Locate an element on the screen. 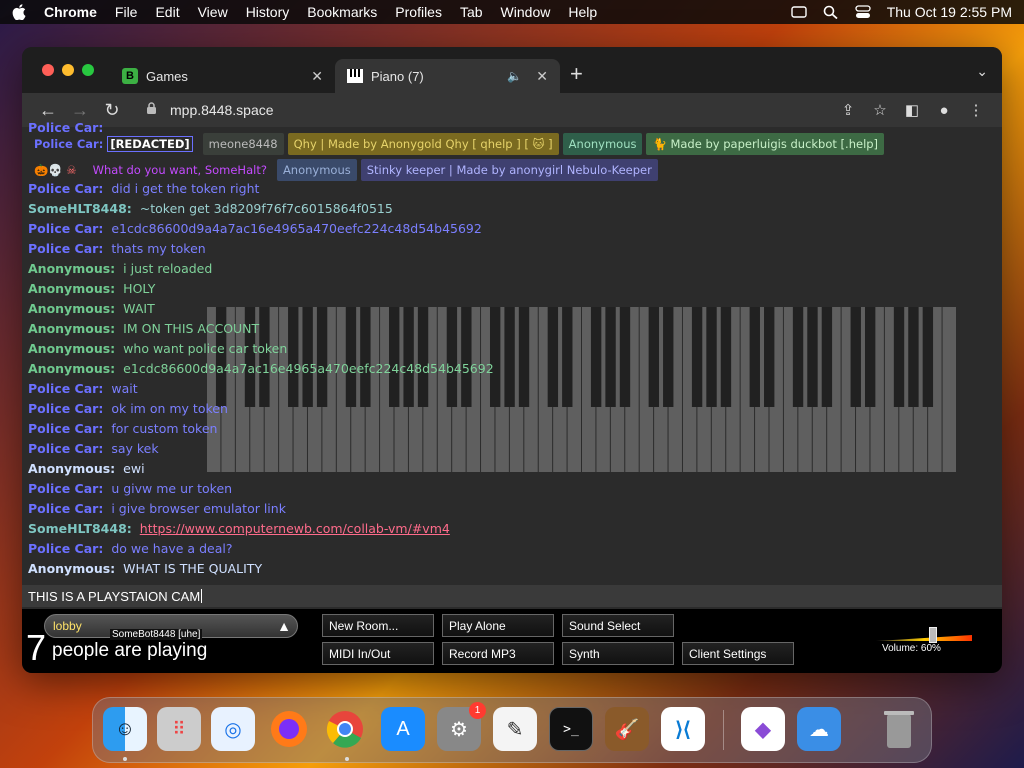 The height and width of the screenshot is (768, 1024). menu-history: History is located at coordinates (268, 12).